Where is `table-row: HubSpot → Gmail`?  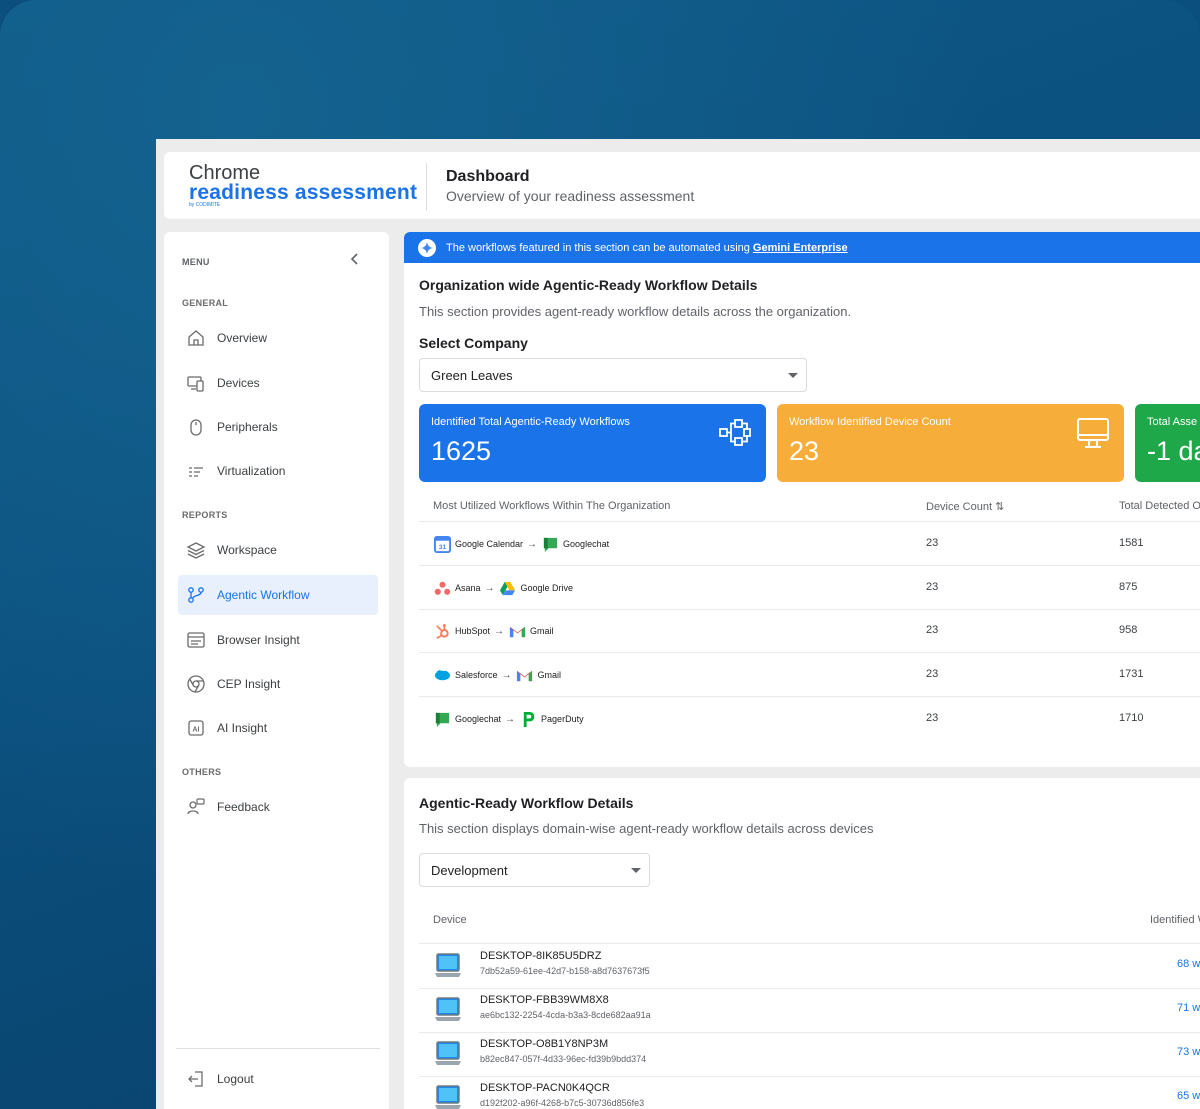
table-row: HubSpot → Gmail is located at coordinates (493, 631).